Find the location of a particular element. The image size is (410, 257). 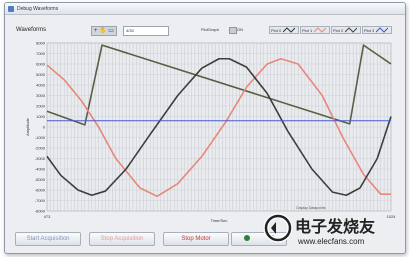

y-tick-label: -4000 is located at coordinates (40, 169).